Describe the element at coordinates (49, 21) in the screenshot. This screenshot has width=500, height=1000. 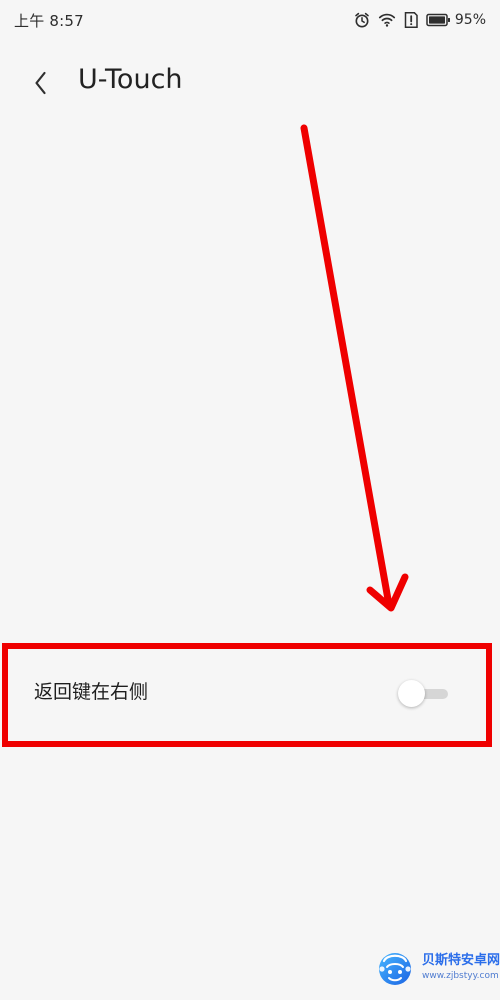
I see `status-time: 上午 8:57` at that location.